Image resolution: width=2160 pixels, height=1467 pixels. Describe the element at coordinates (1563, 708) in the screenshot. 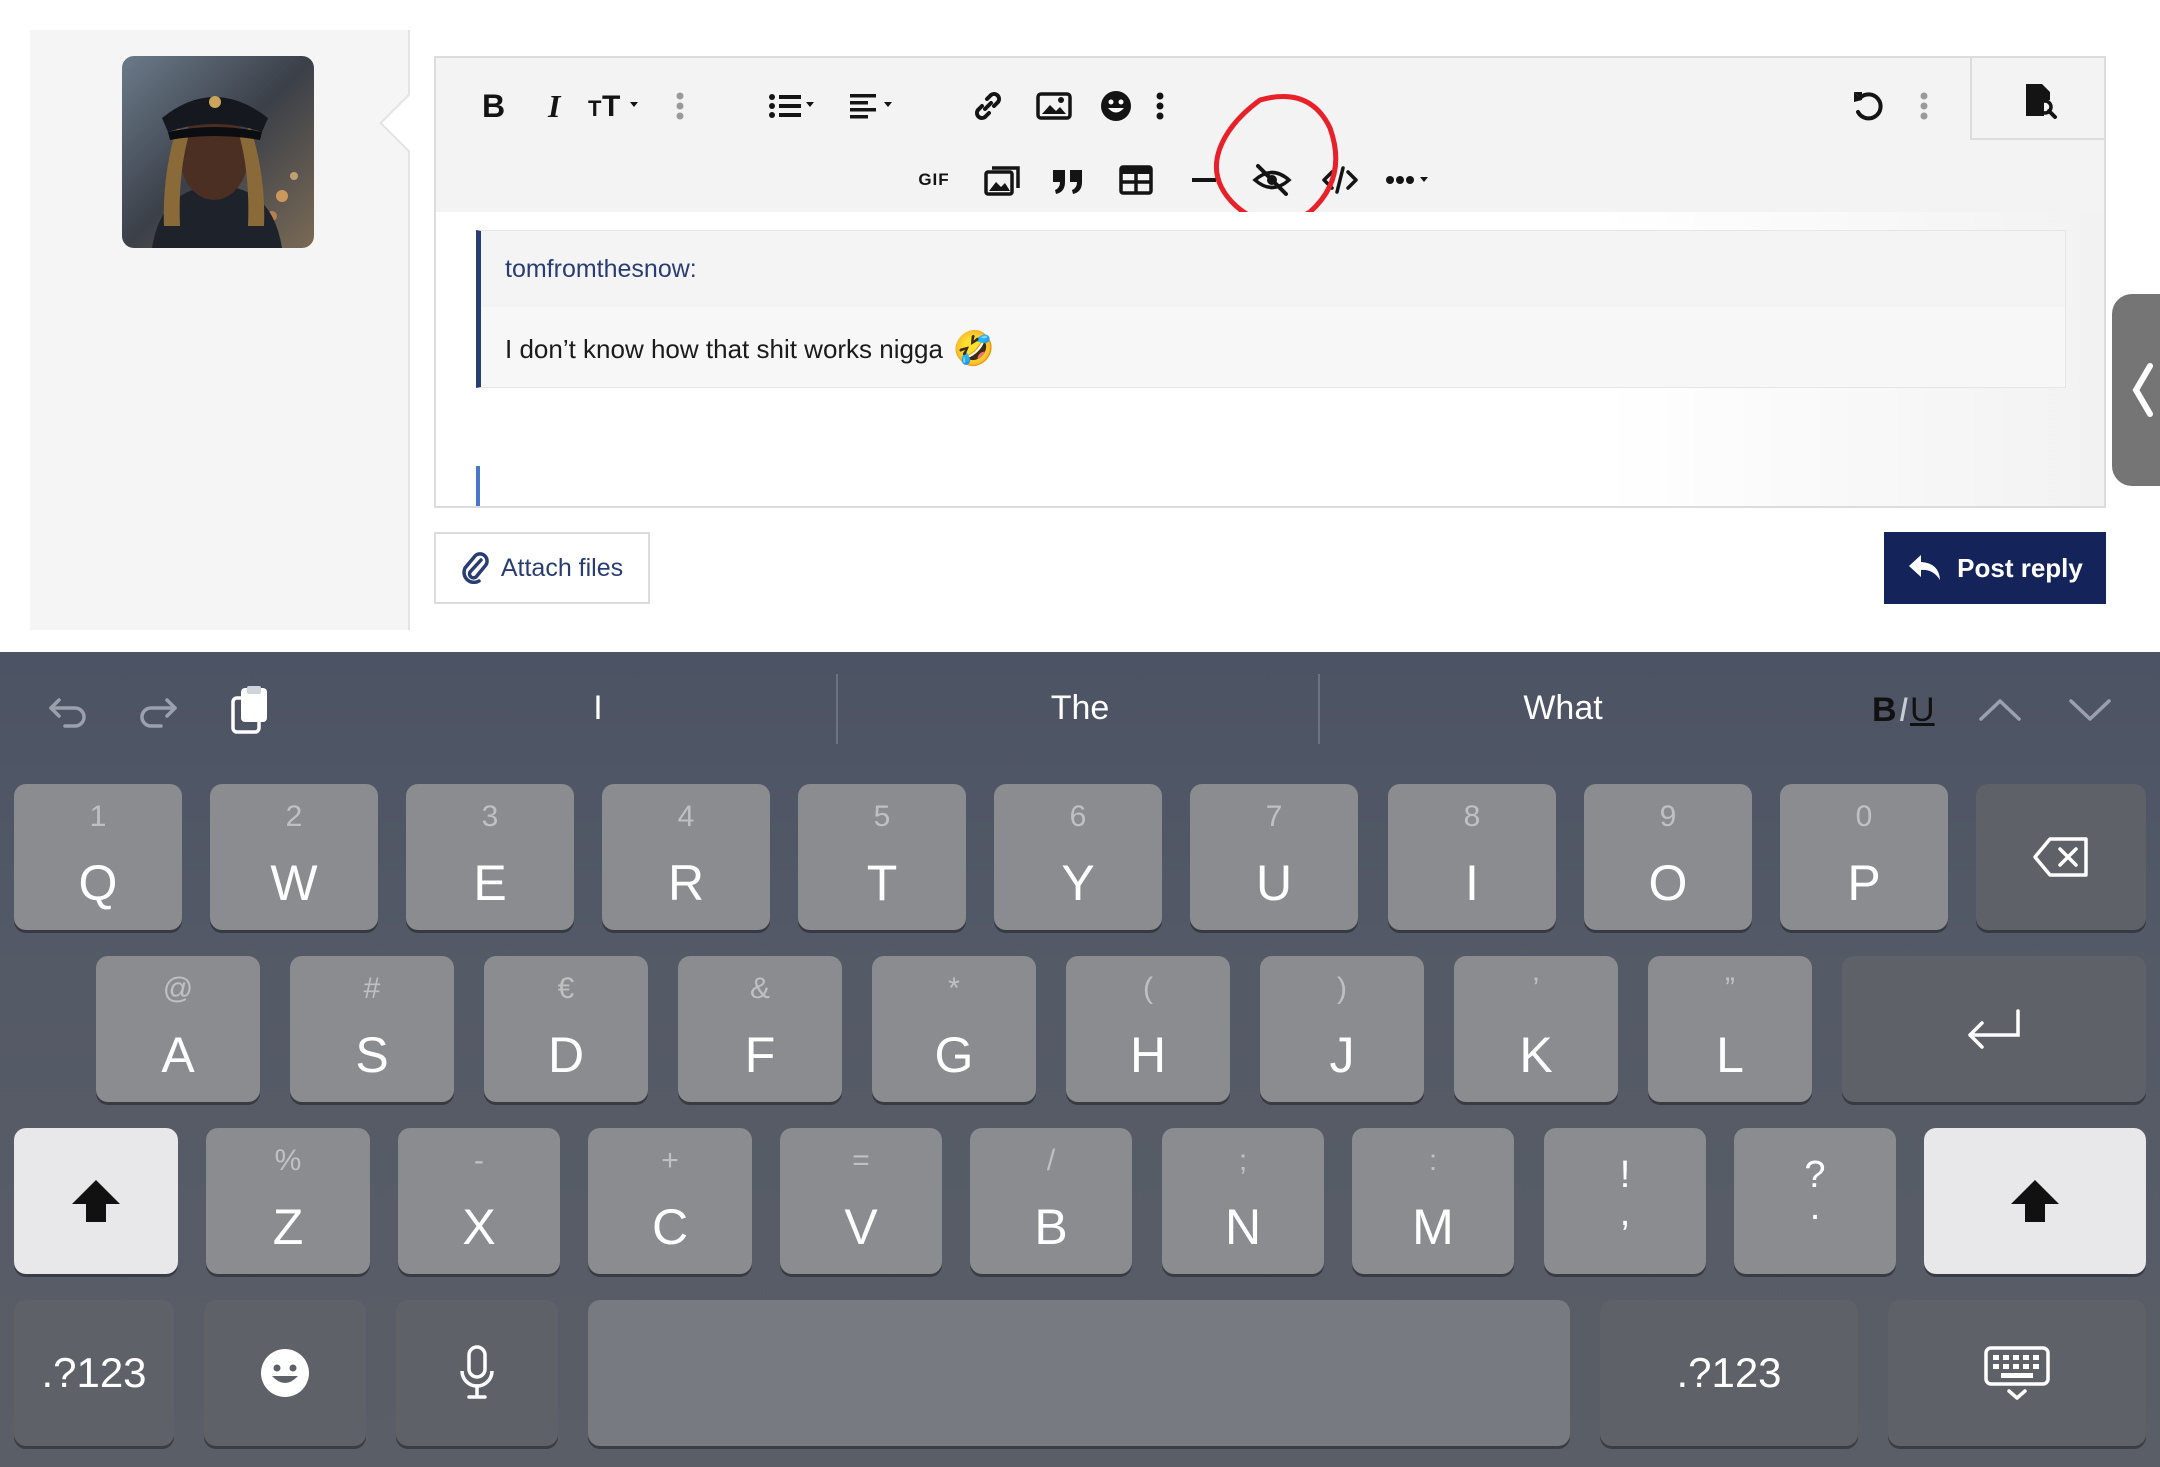

I see `suggestion-3: What` at that location.